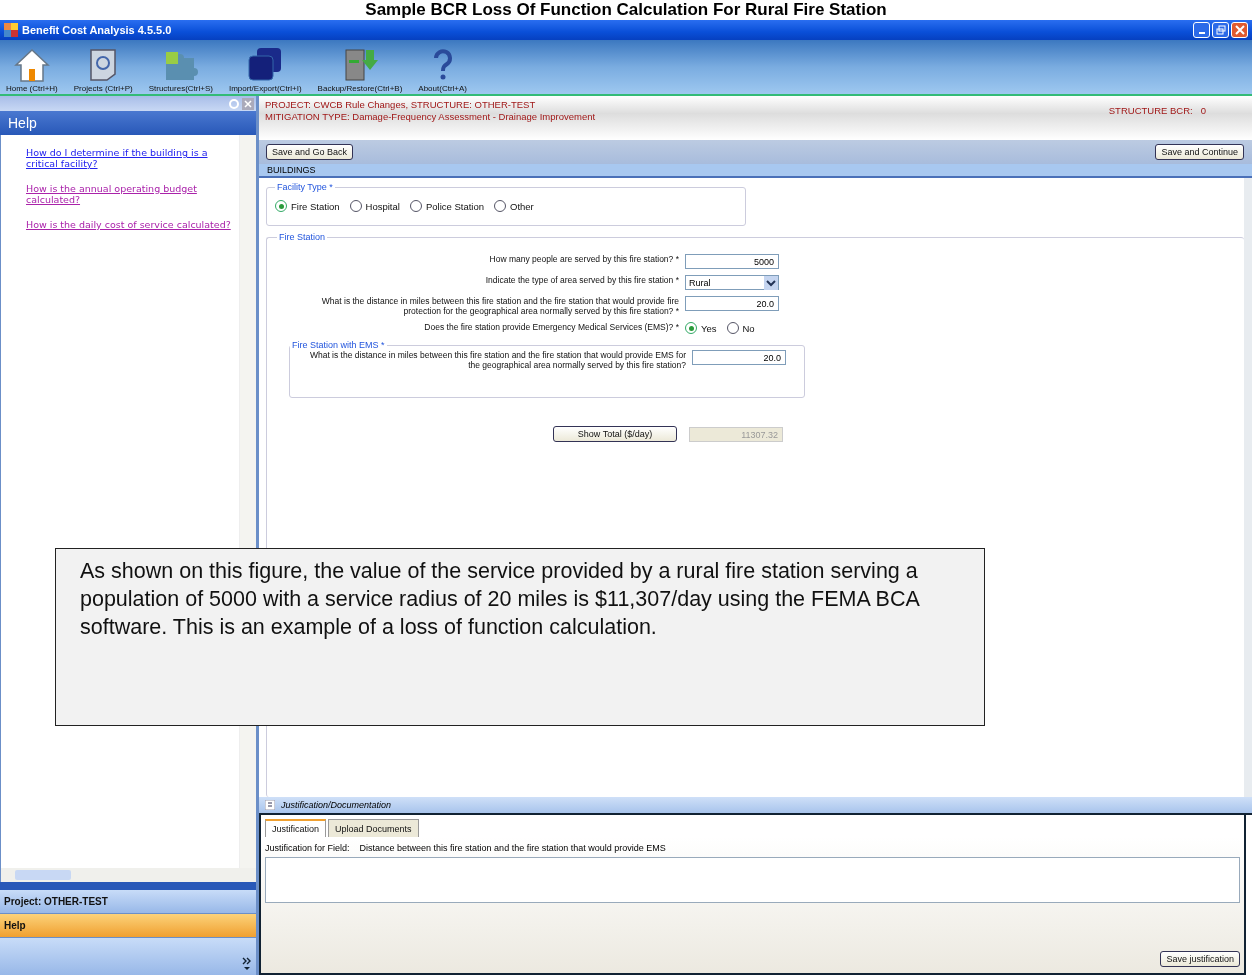 Image resolution: width=1252 pixels, height=975 pixels. Describe the element at coordinates (180, 66) in the screenshot. I see `puzzle-icon` at that location.